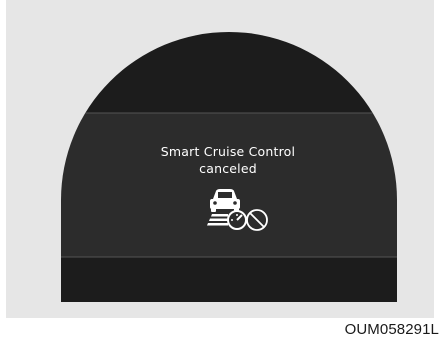 This screenshot has width=441, height=342. Describe the element at coordinates (237, 220) in the screenshot. I see `speedometer-icon` at that location.